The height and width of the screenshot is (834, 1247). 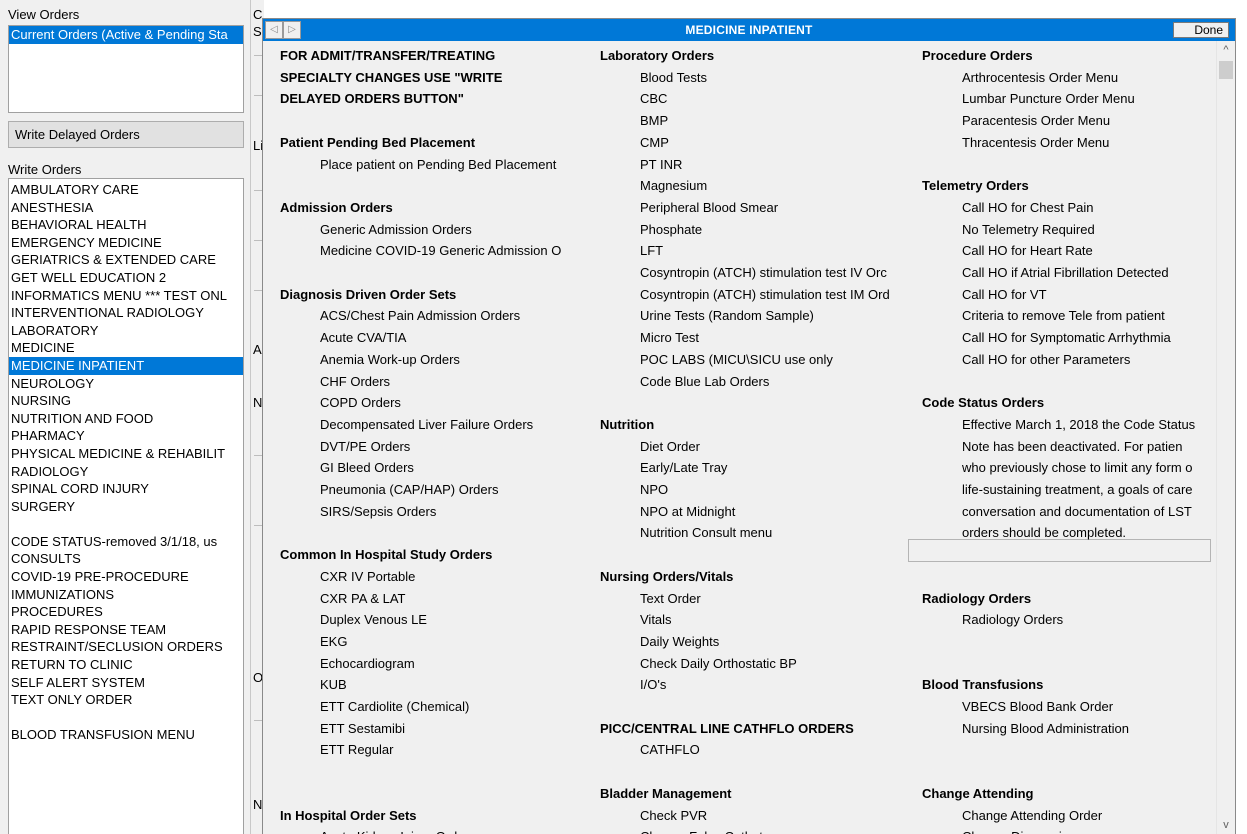 What do you see at coordinates (1008, 230) in the screenshot?
I see `menu-order-item: No Telemetry Required` at bounding box center [1008, 230].